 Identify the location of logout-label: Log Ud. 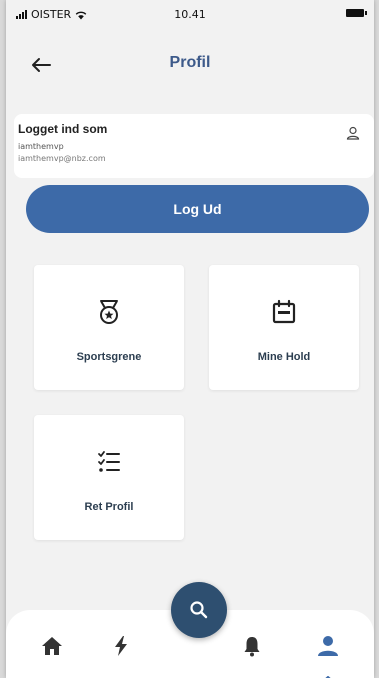
(197, 209).